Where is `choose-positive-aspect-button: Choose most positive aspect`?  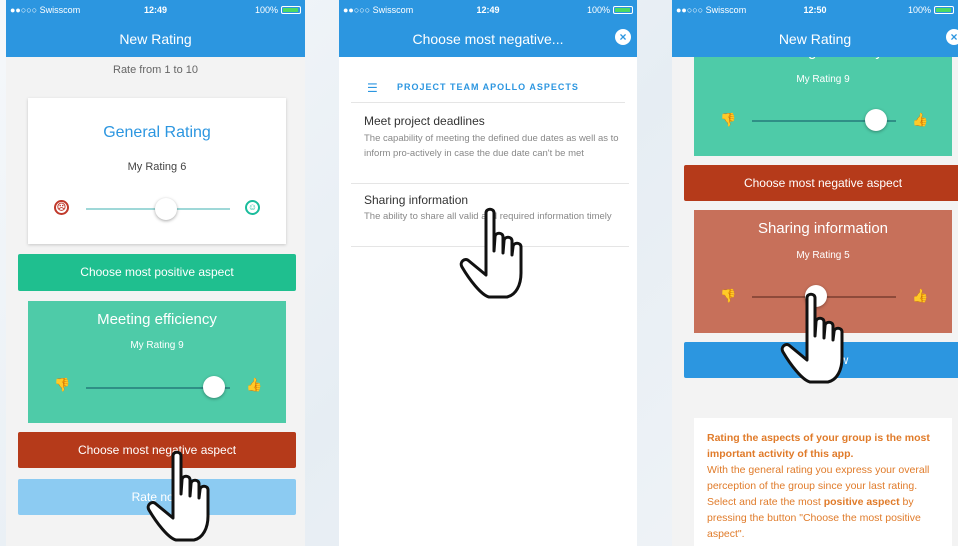
choose-positive-aspect-button: Choose most positive aspect is located at coordinates (157, 272).